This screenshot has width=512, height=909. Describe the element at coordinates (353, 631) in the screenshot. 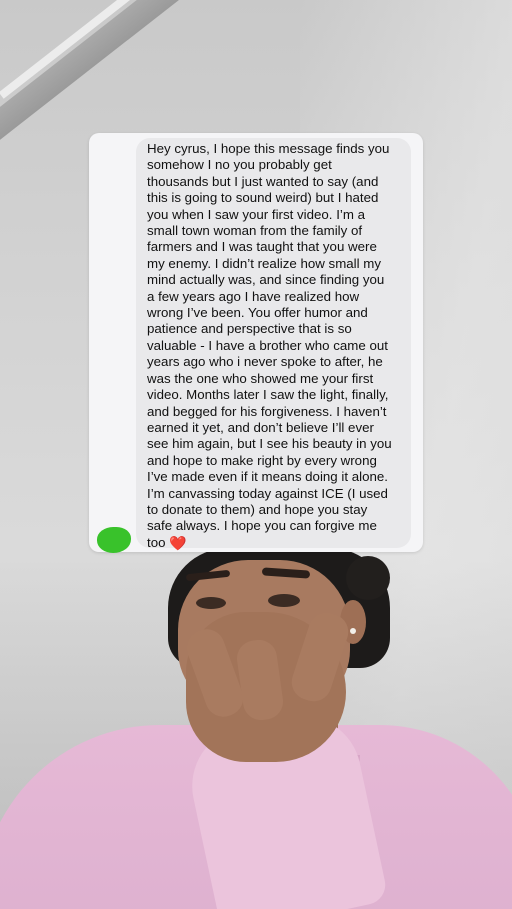

I see `earring` at that location.